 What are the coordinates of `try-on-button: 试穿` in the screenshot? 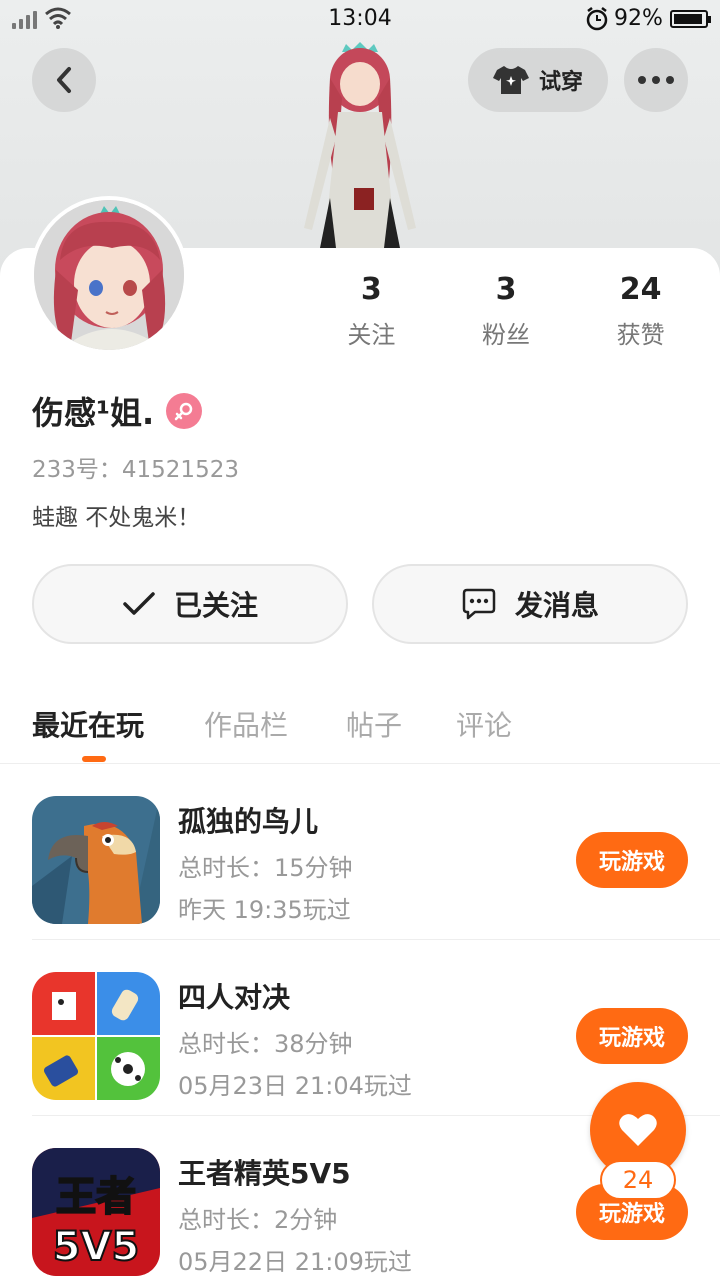 It's located at (538, 80).